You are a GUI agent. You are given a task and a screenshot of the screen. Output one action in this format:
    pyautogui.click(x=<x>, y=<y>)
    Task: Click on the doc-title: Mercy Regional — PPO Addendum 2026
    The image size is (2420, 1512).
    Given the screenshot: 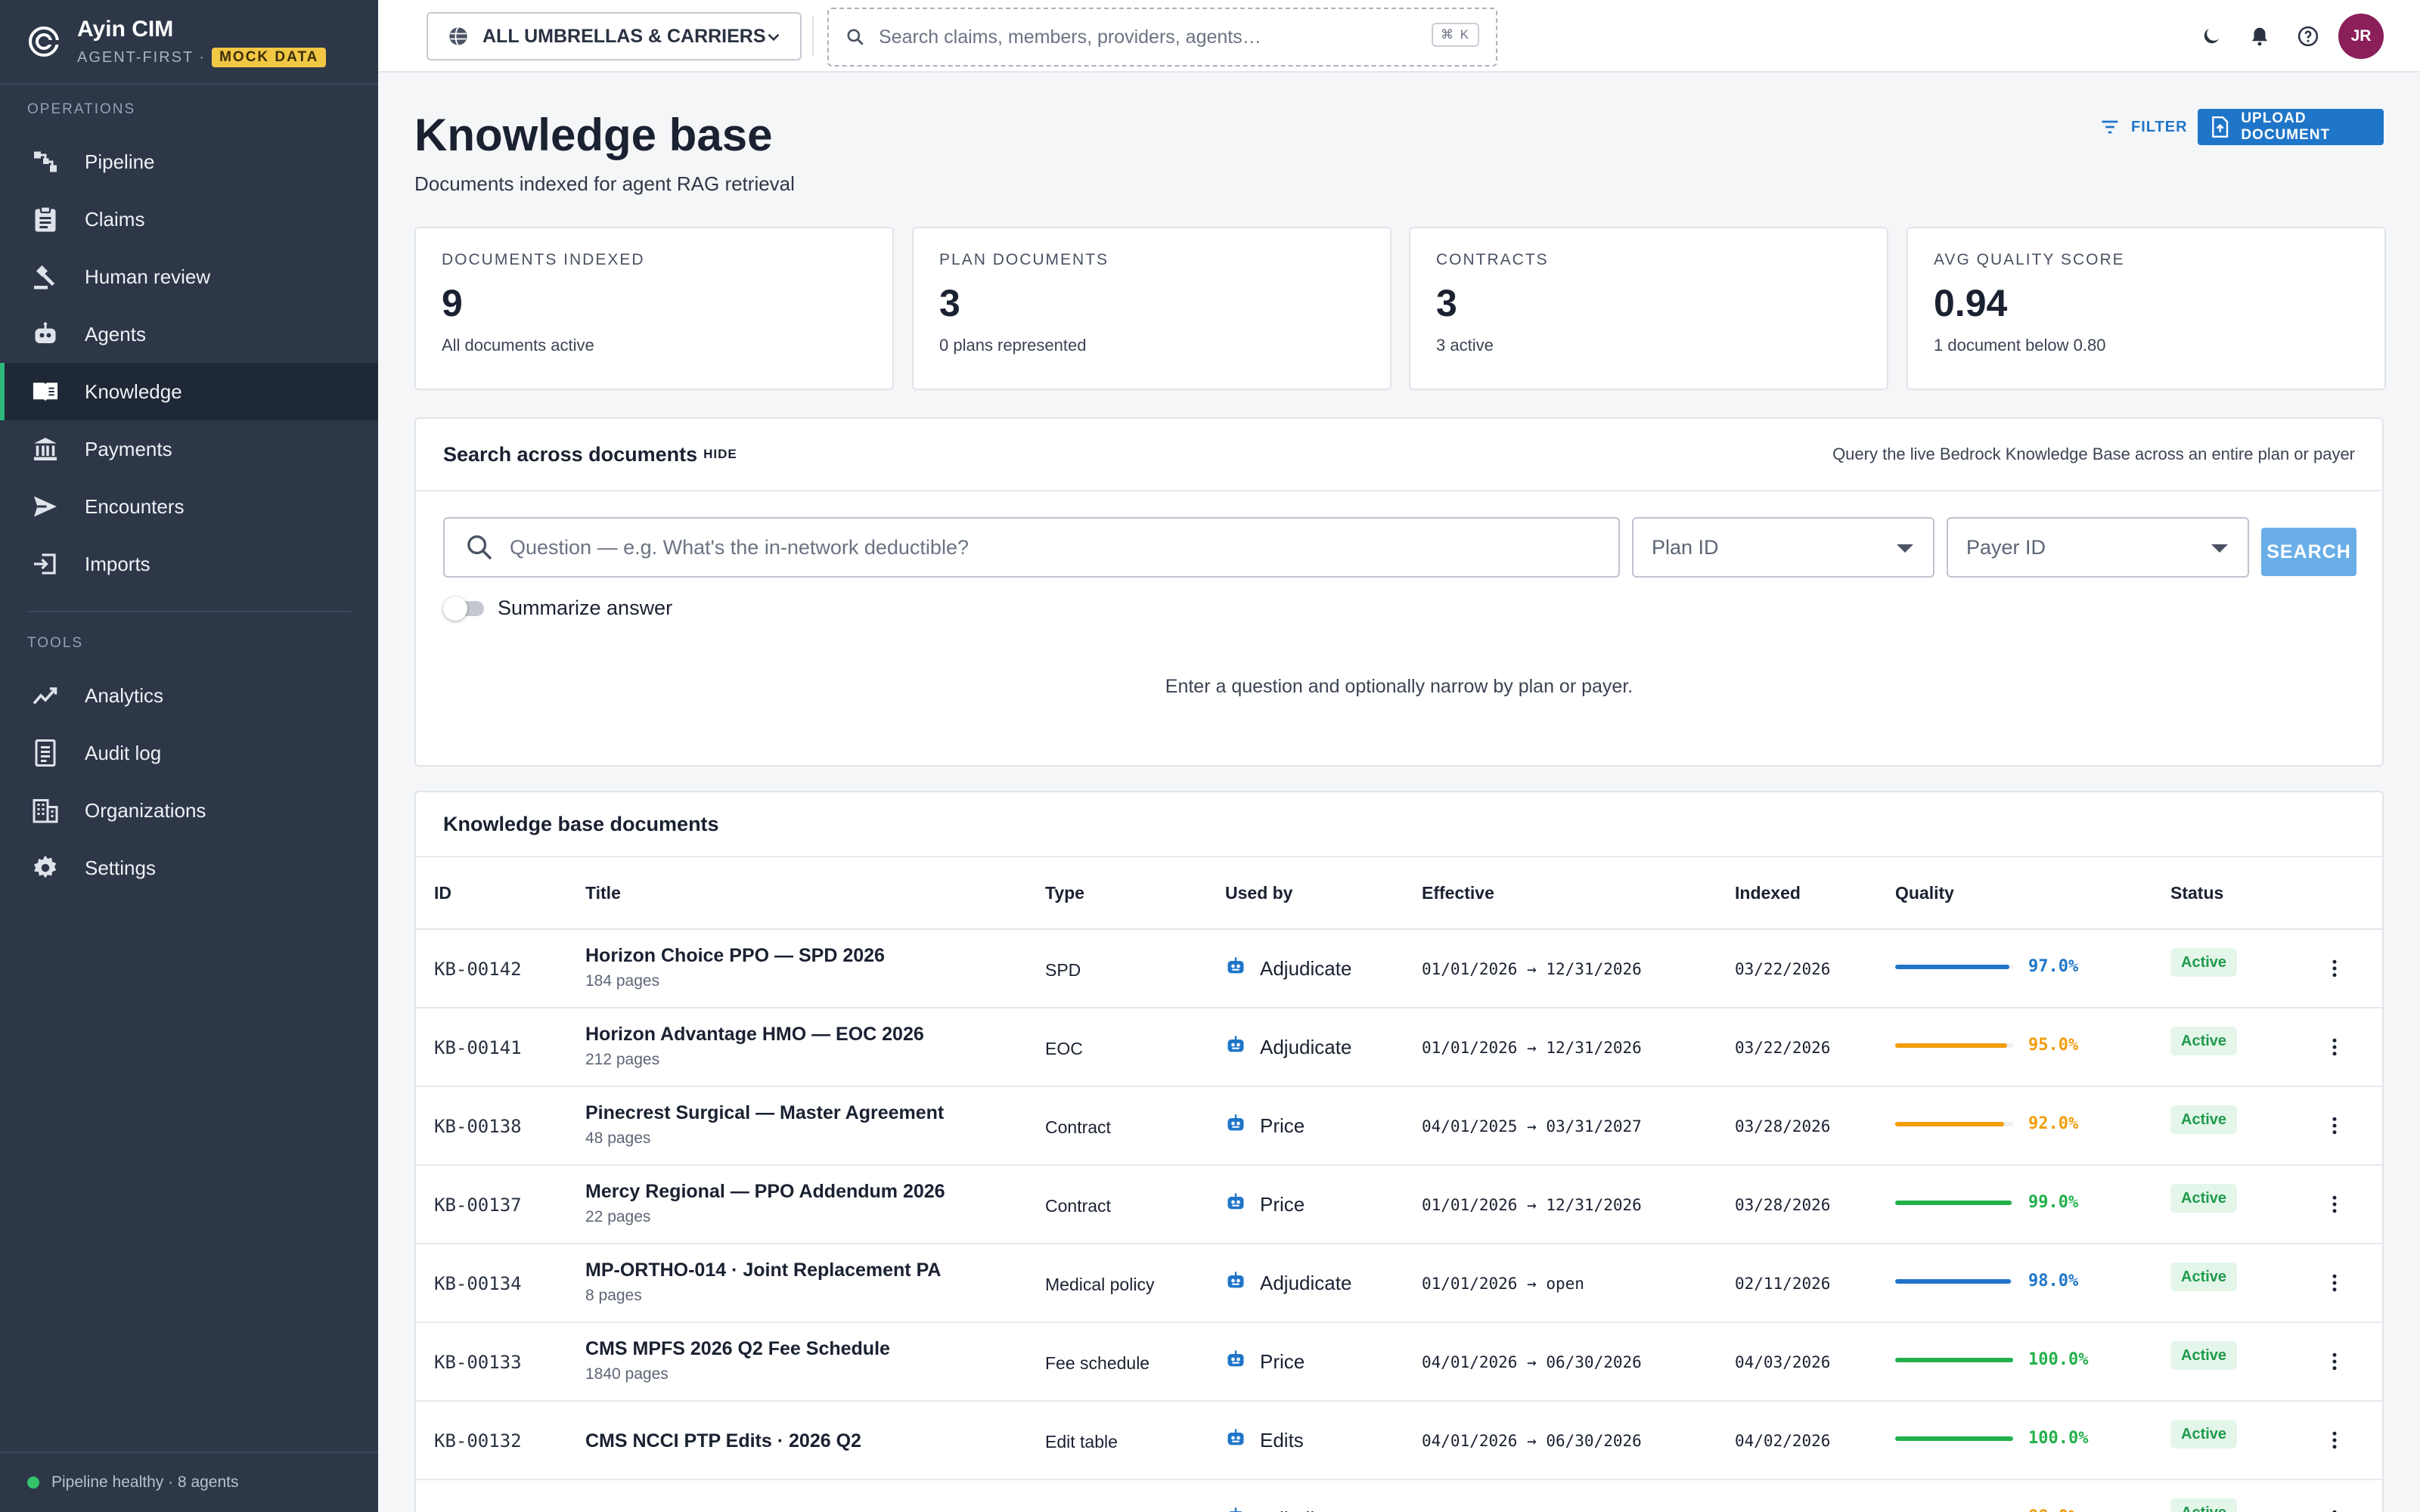 What is the action you would take?
    pyautogui.click(x=765, y=1192)
    